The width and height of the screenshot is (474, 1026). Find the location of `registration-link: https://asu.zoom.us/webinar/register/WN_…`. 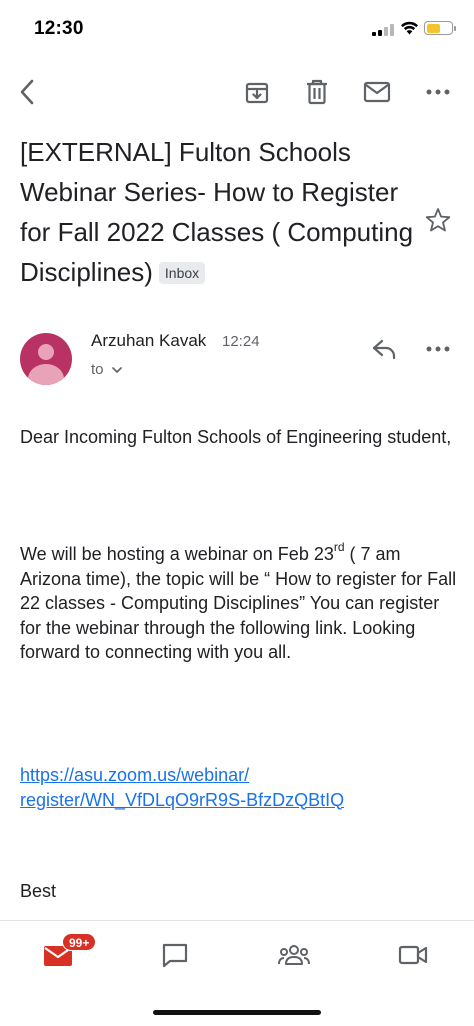

registration-link: https://asu.zoom.us/webinar/register/WN_… is located at coordinates (240, 787).